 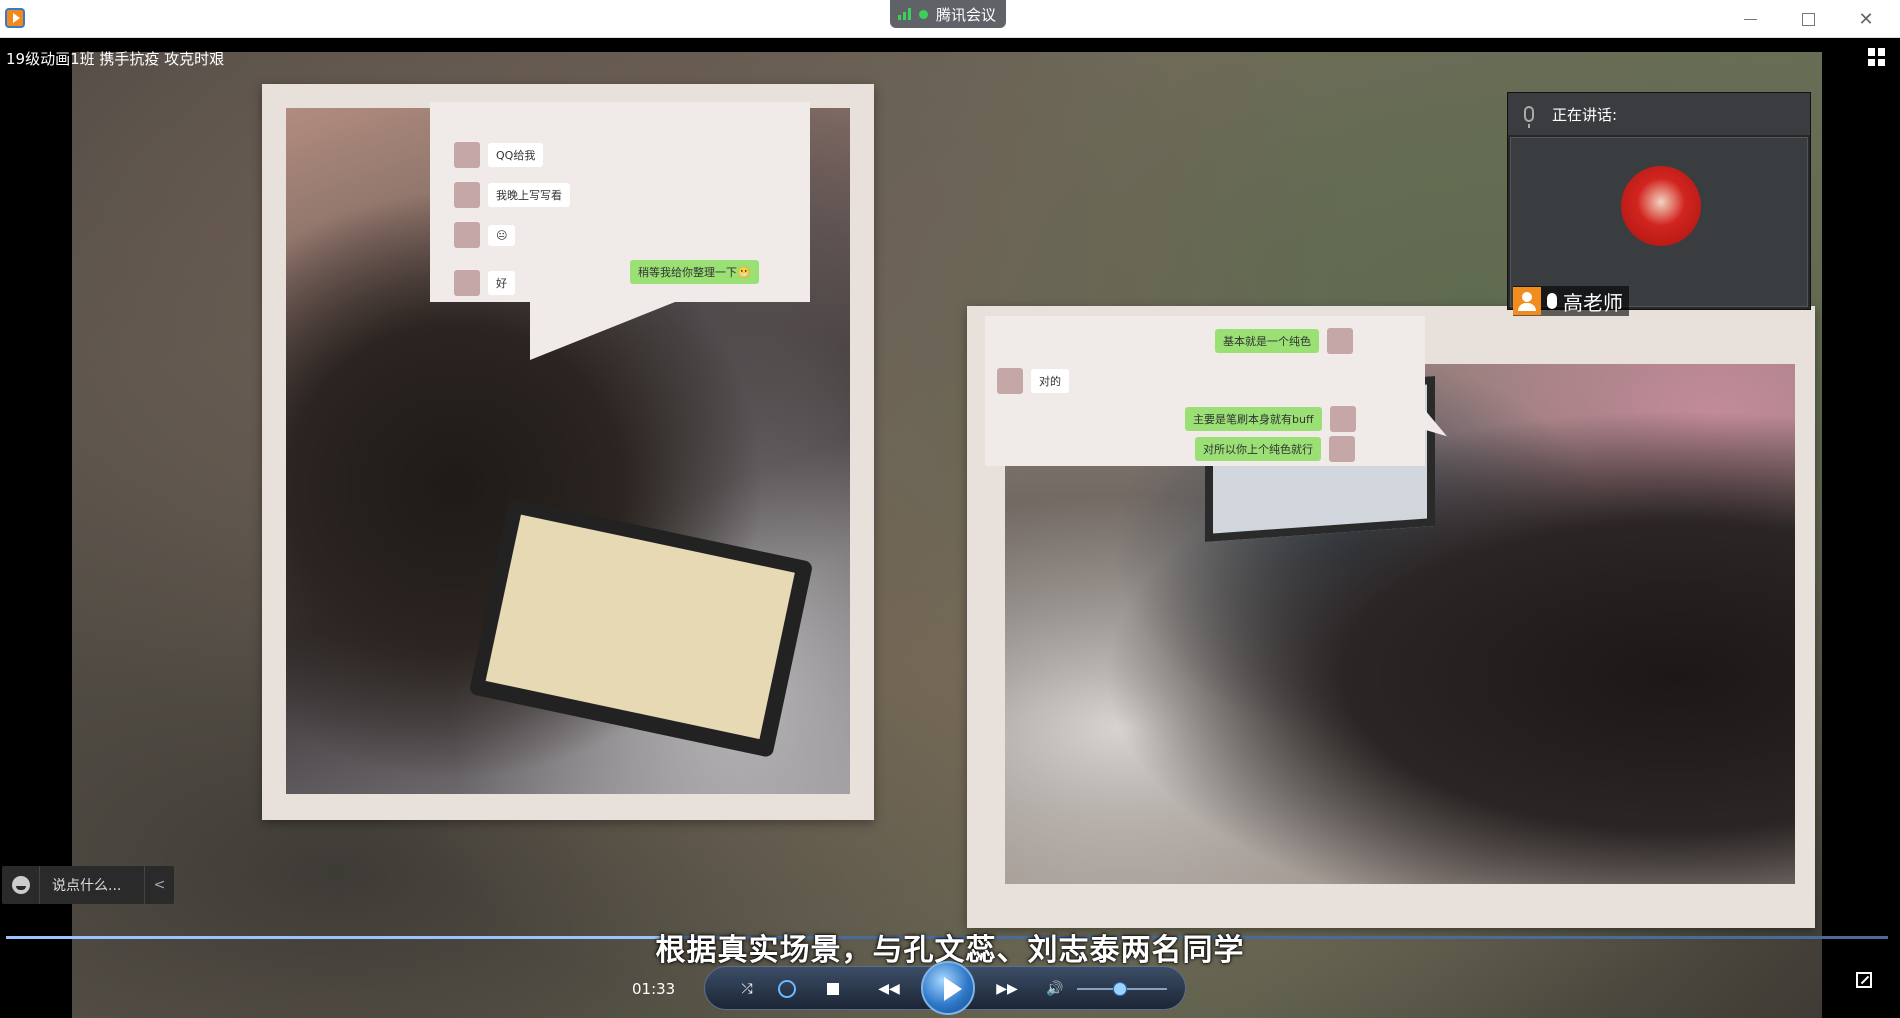 What do you see at coordinates (1593, 302) in the screenshot?
I see `speaker-name: 高老师` at bounding box center [1593, 302].